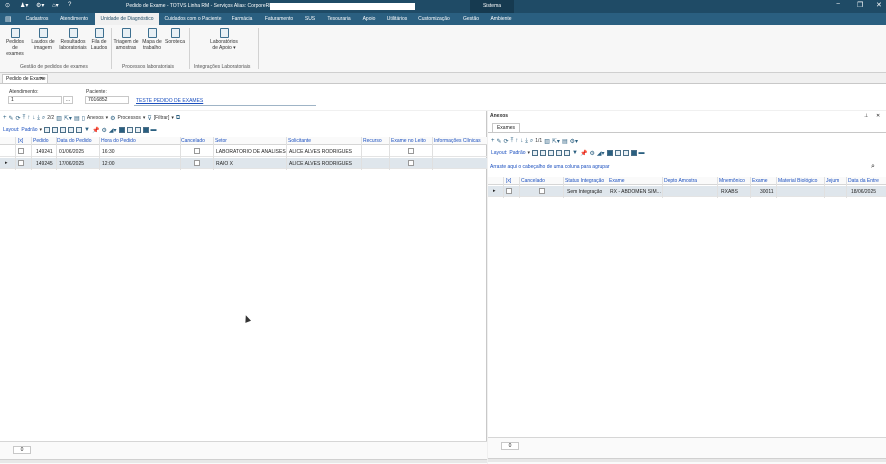  Describe the element at coordinates (193, 141) in the screenshot. I see `col-header-cancelado: Cancelado` at that location.